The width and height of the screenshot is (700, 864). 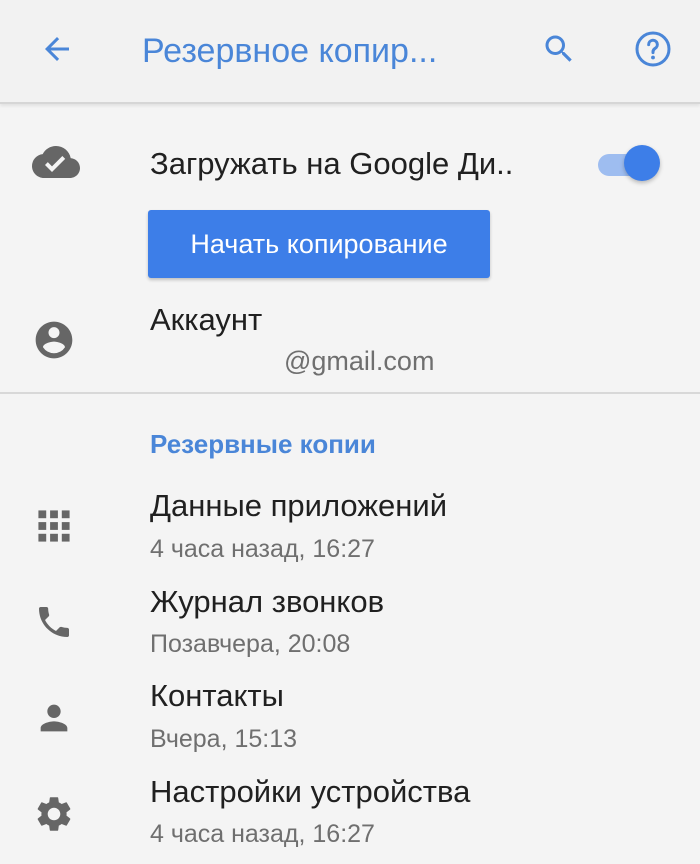 I want to click on cloud-done-icon, so click(x=56, y=162).